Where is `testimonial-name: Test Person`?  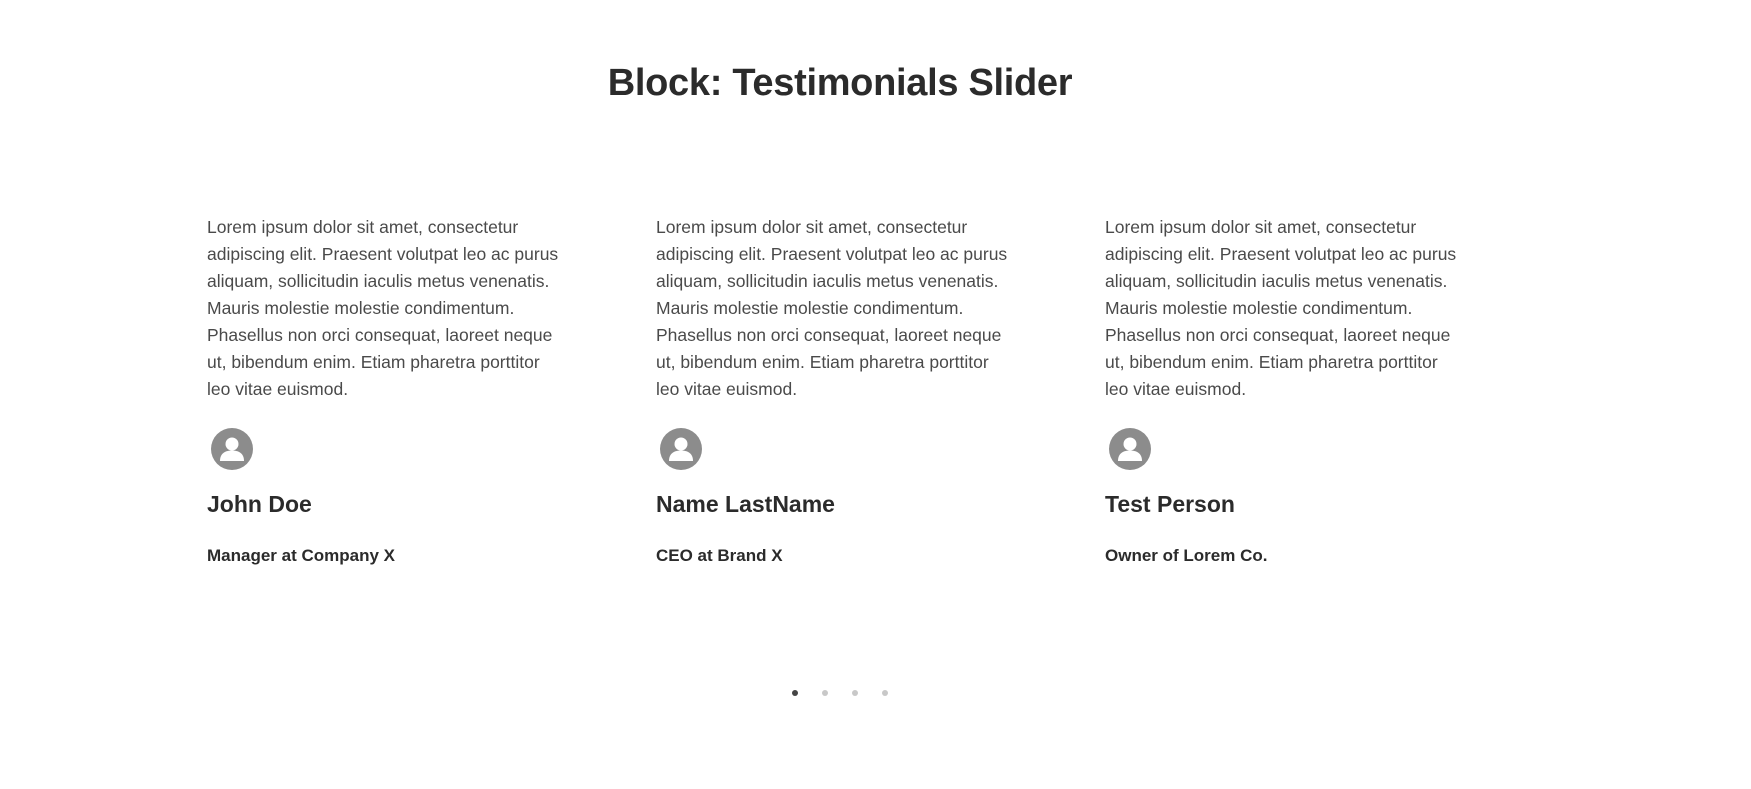 testimonial-name: Test Person is located at coordinates (1170, 504).